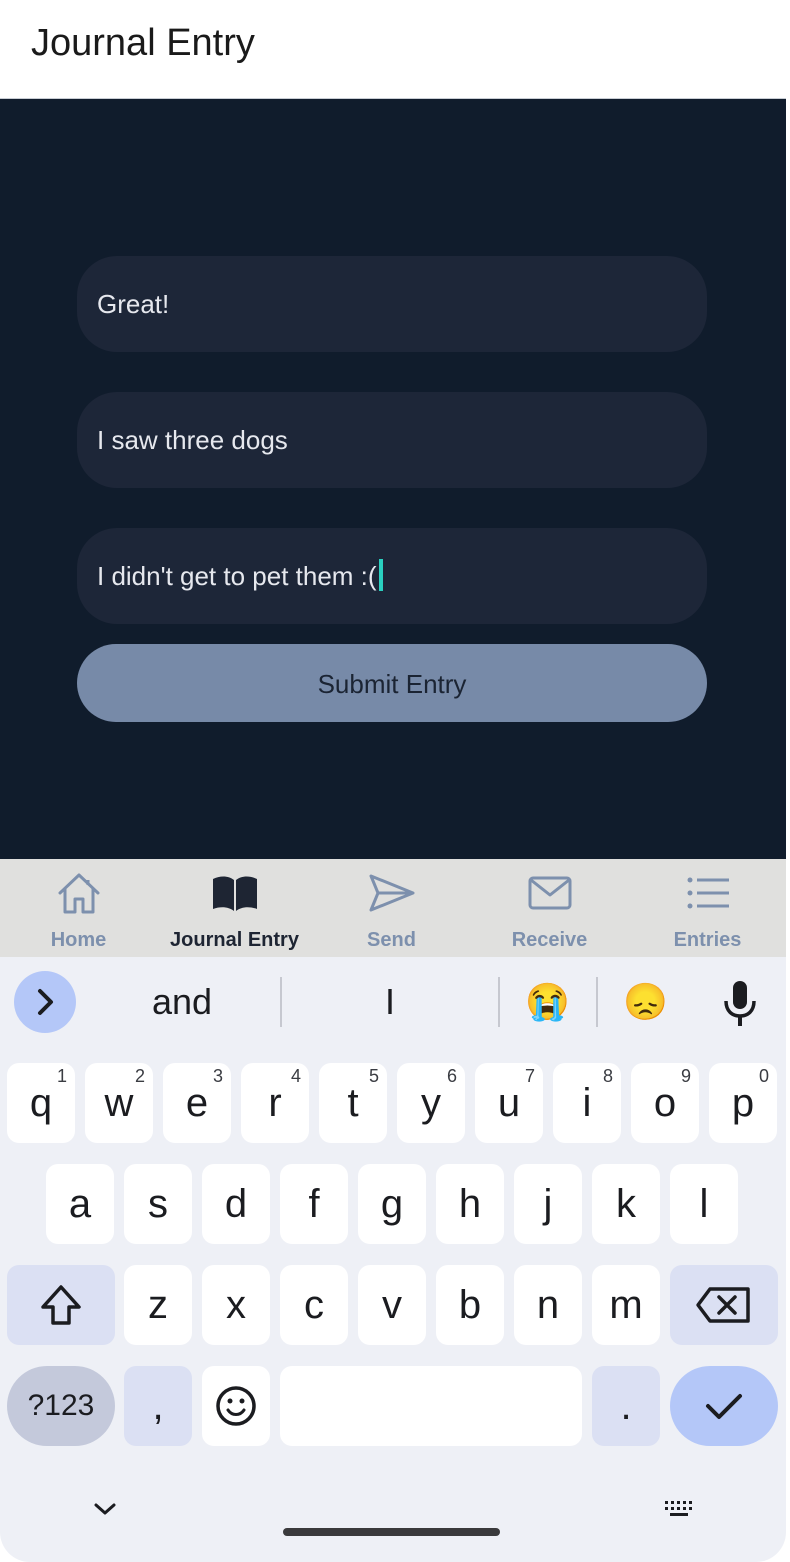 This screenshot has width=790, height=1562. What do you see at coordinates (626, 1305) in the screenshot?
I see `key-m: m` at bounding box center [626, 1305].